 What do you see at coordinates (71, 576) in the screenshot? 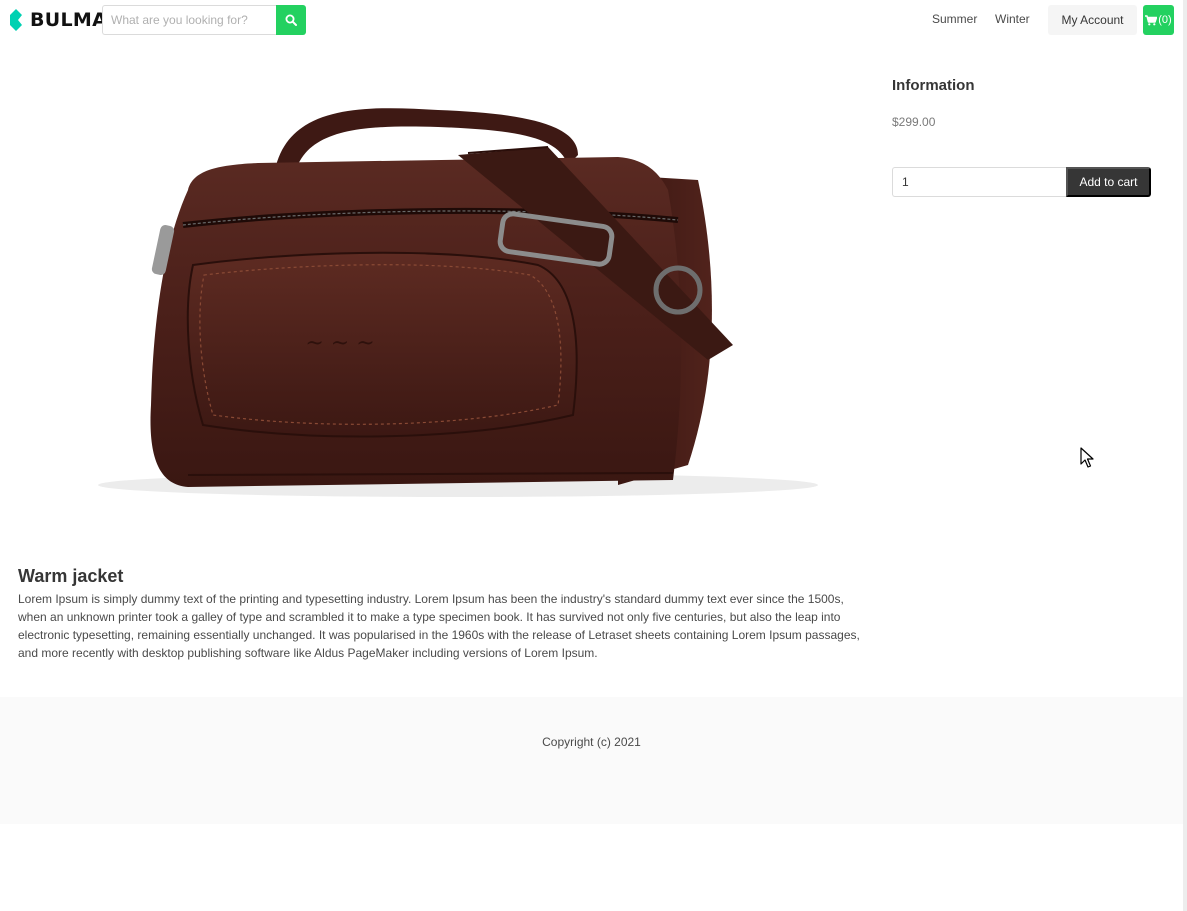
I see `product-title: Warm jacket` at bounding box center [71, 576].